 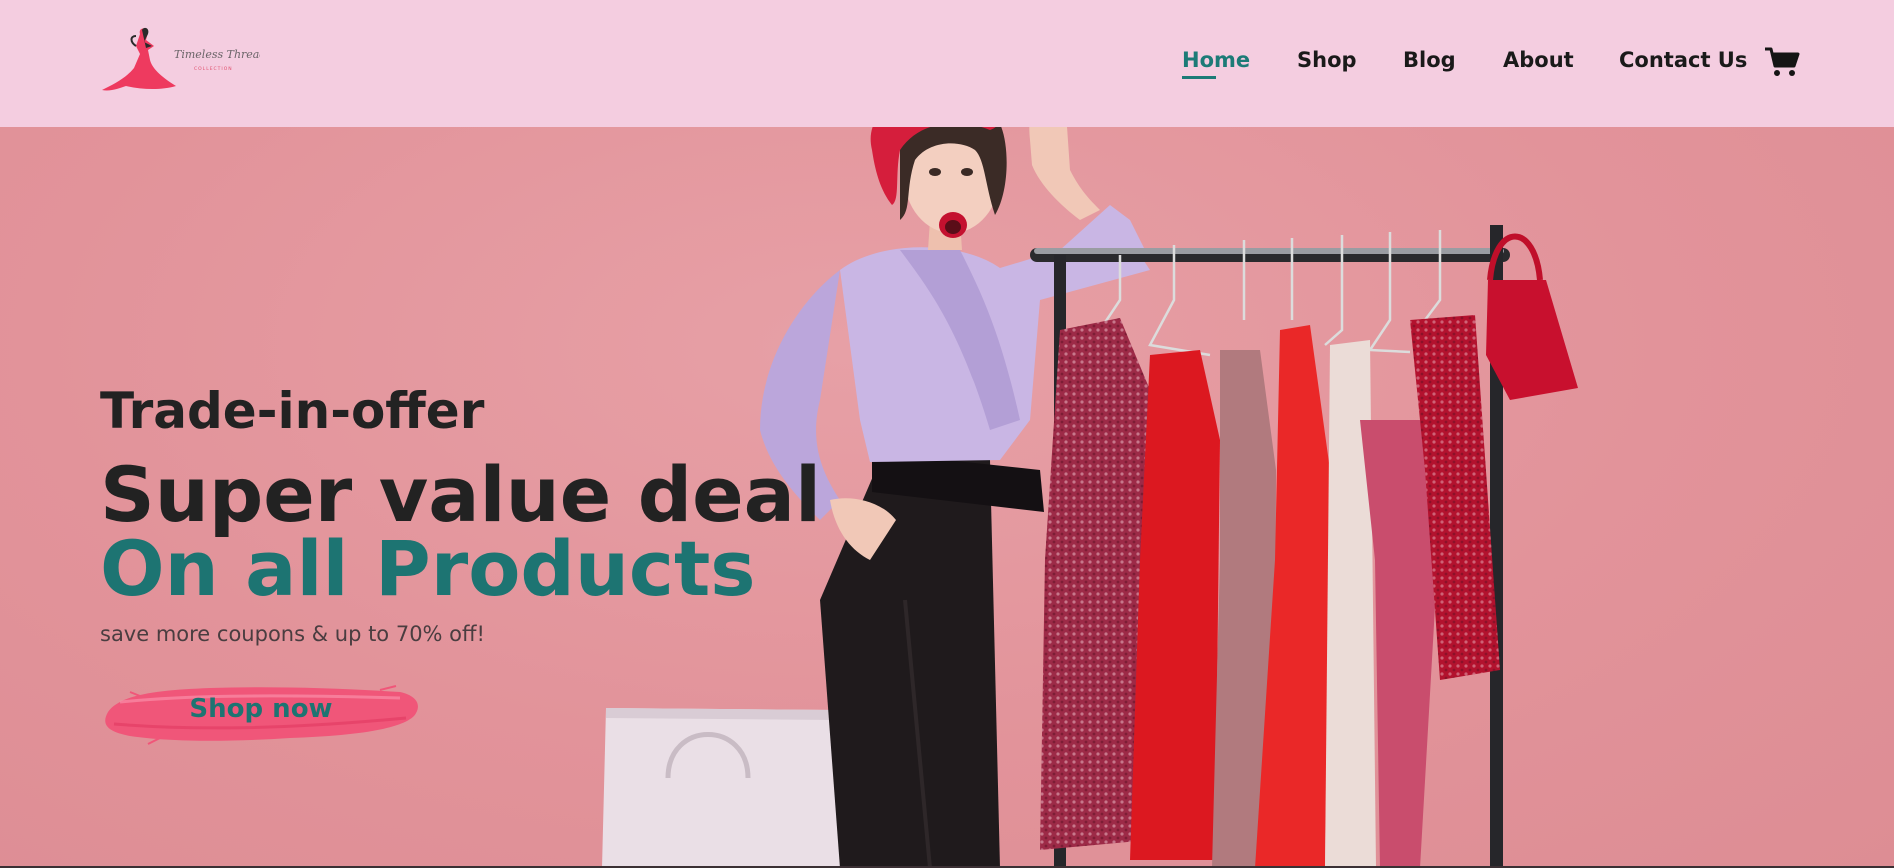 What do you see at coordinates (292, 634) in the screenshot?
I see `hero-subtext: save more coupons & up to 70% off!` at bounding box center [292, 634].